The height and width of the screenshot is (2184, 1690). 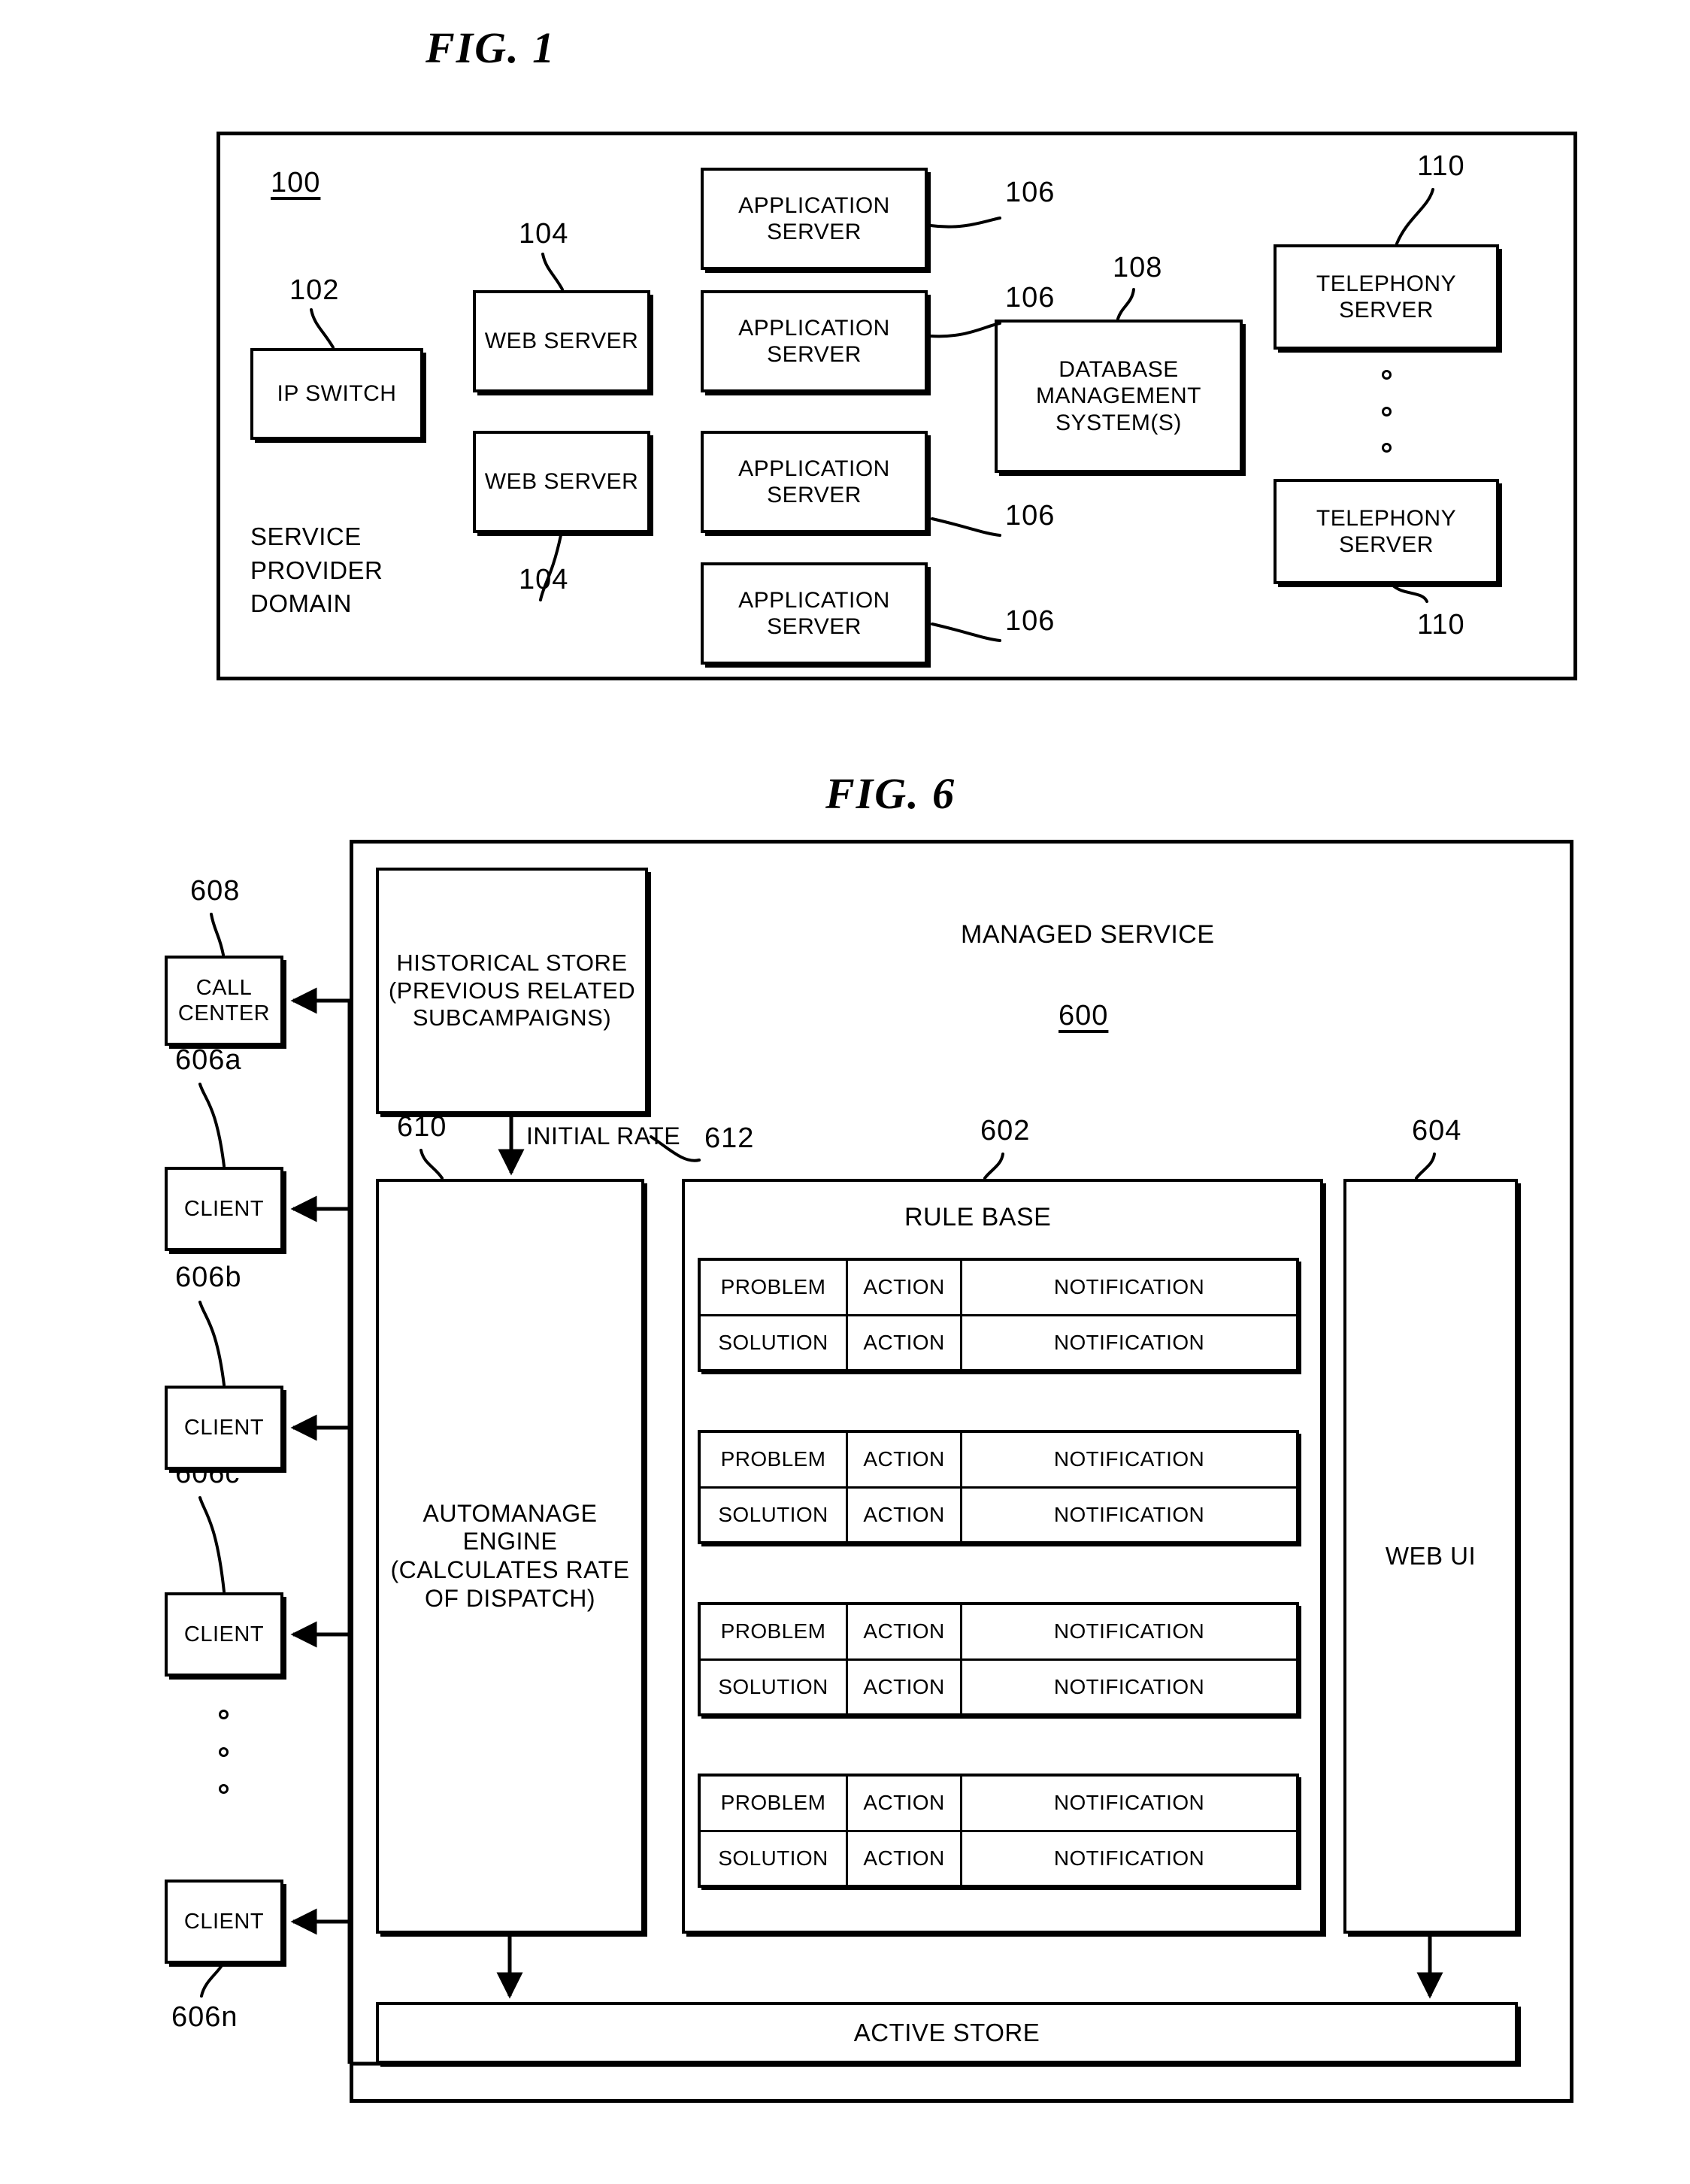 What do you see at coordinates (212, 1343) in the screenshot?
I see `leader-606b` at bounding box center [212, 1343].